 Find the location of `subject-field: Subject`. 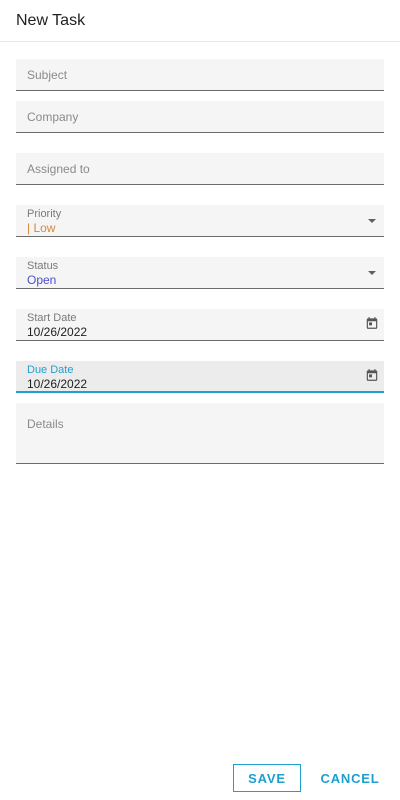

subject-field: Subject is located at coordinates (200, 75).